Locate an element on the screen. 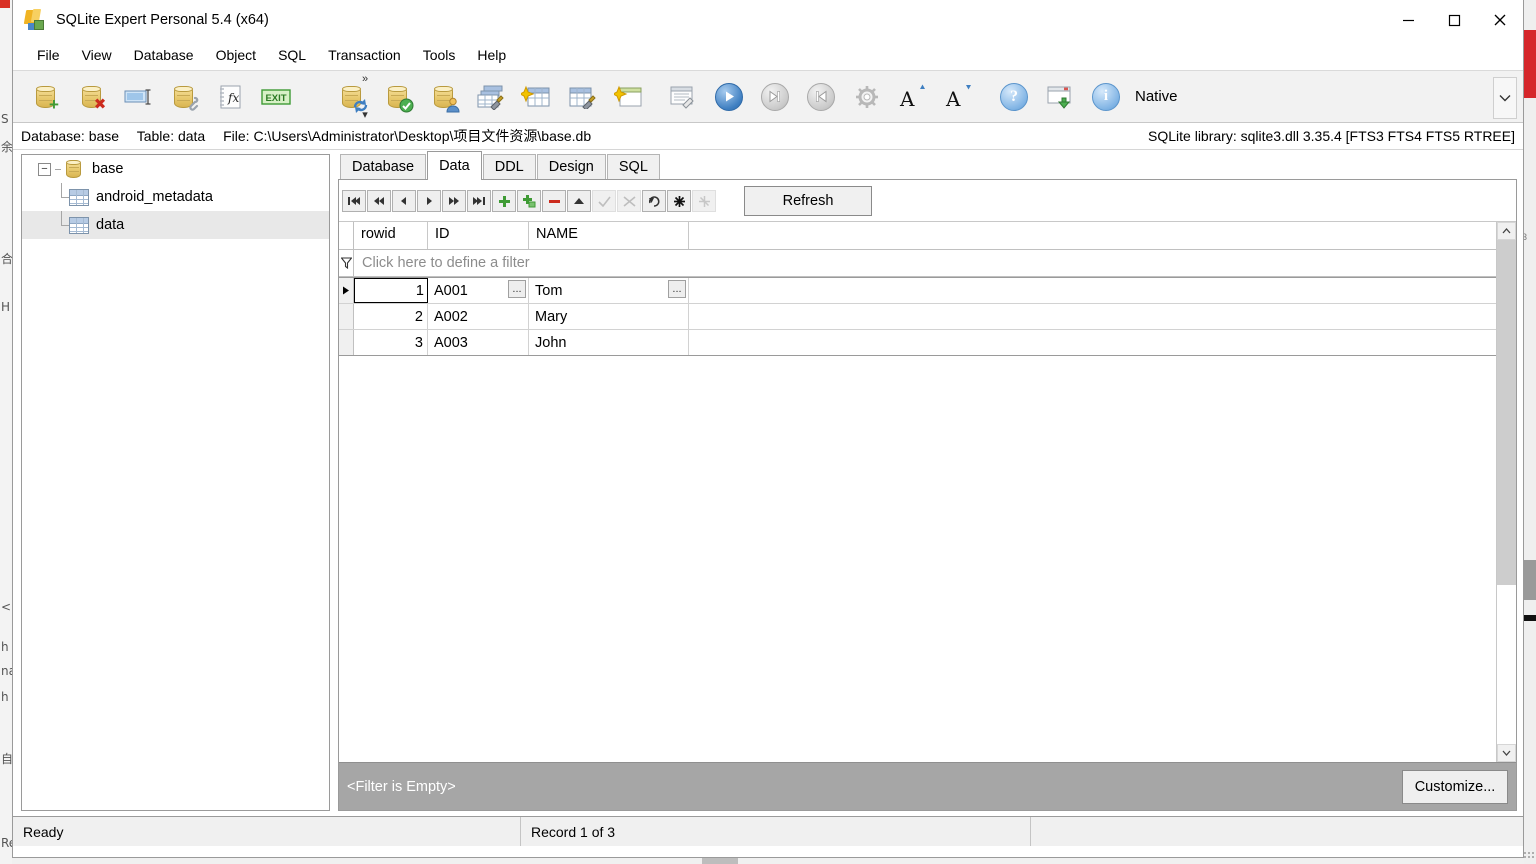 This screenshot has width=1536, height=864. rename-database-icon is located at coordinates (138, 96).